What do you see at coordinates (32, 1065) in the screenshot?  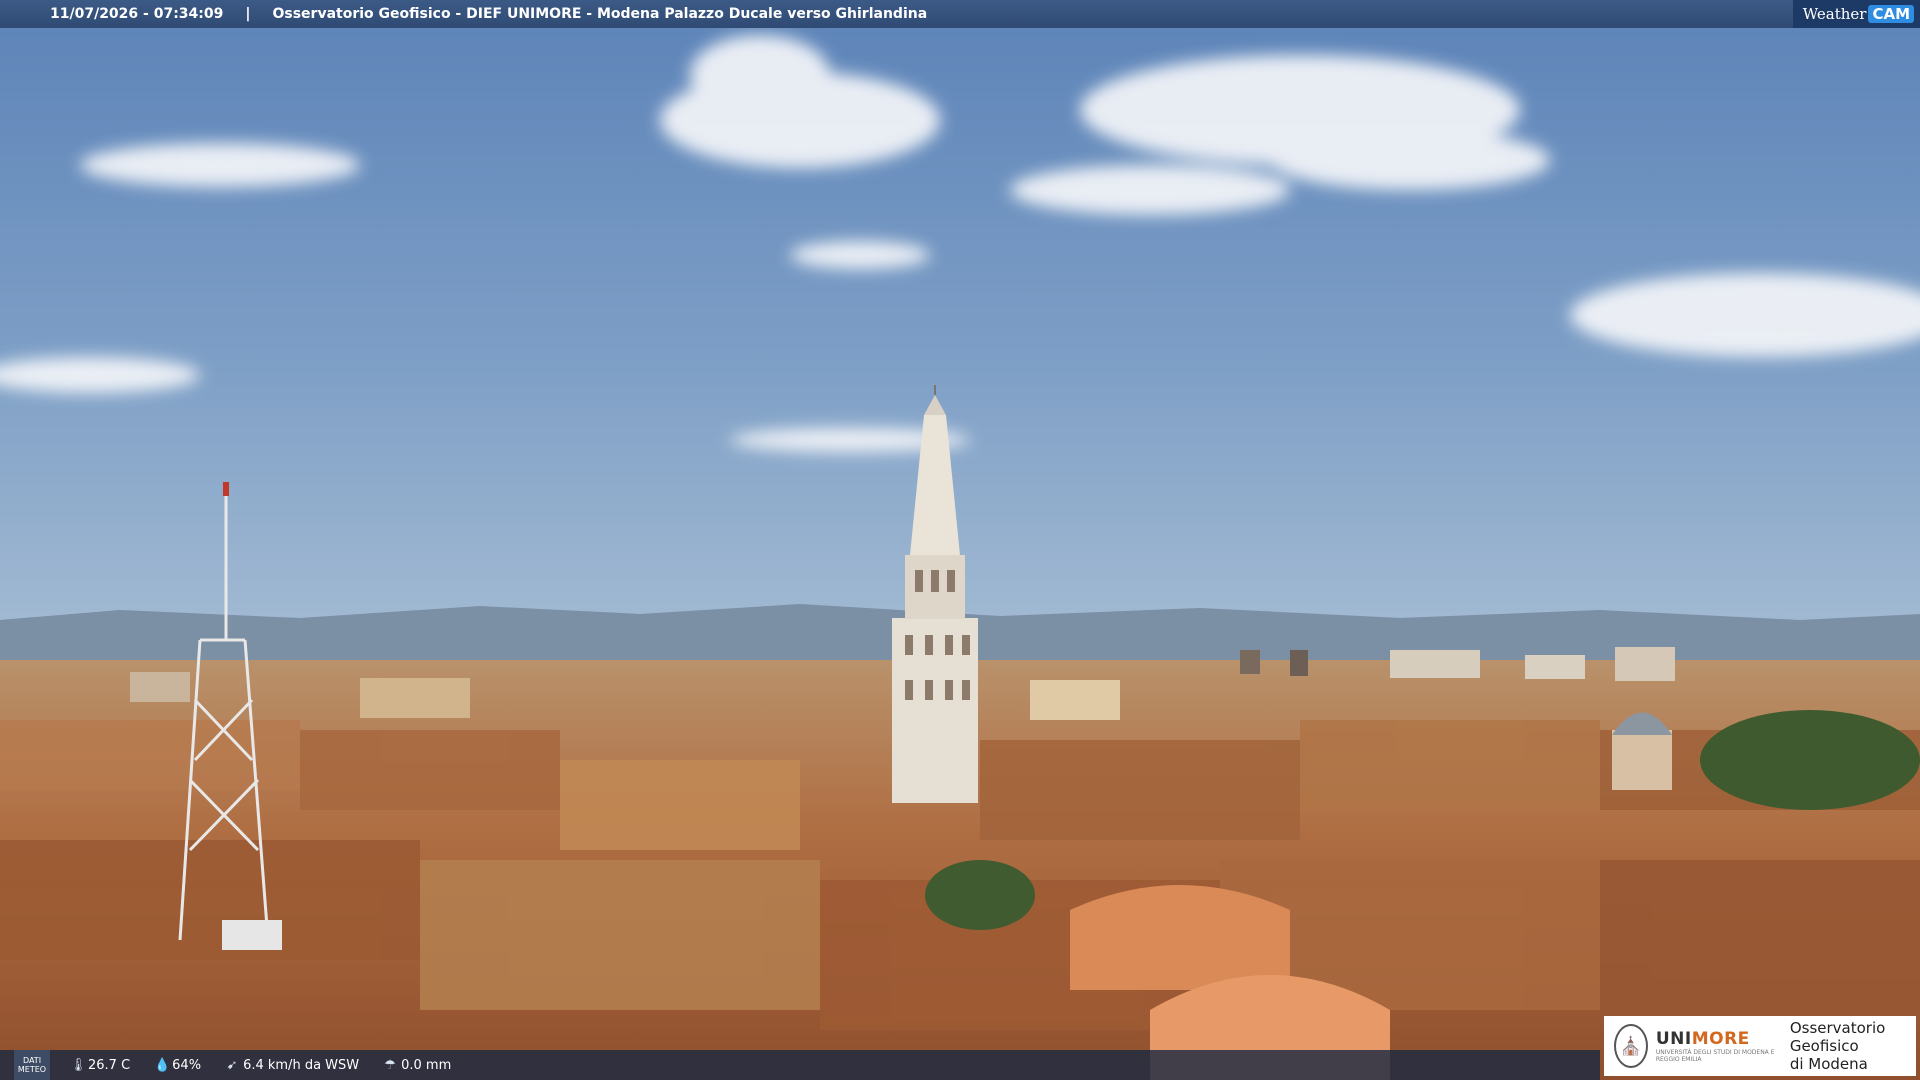 I see `dati-meteo-label: DATI METEO` at bounding box center [32, 1065].